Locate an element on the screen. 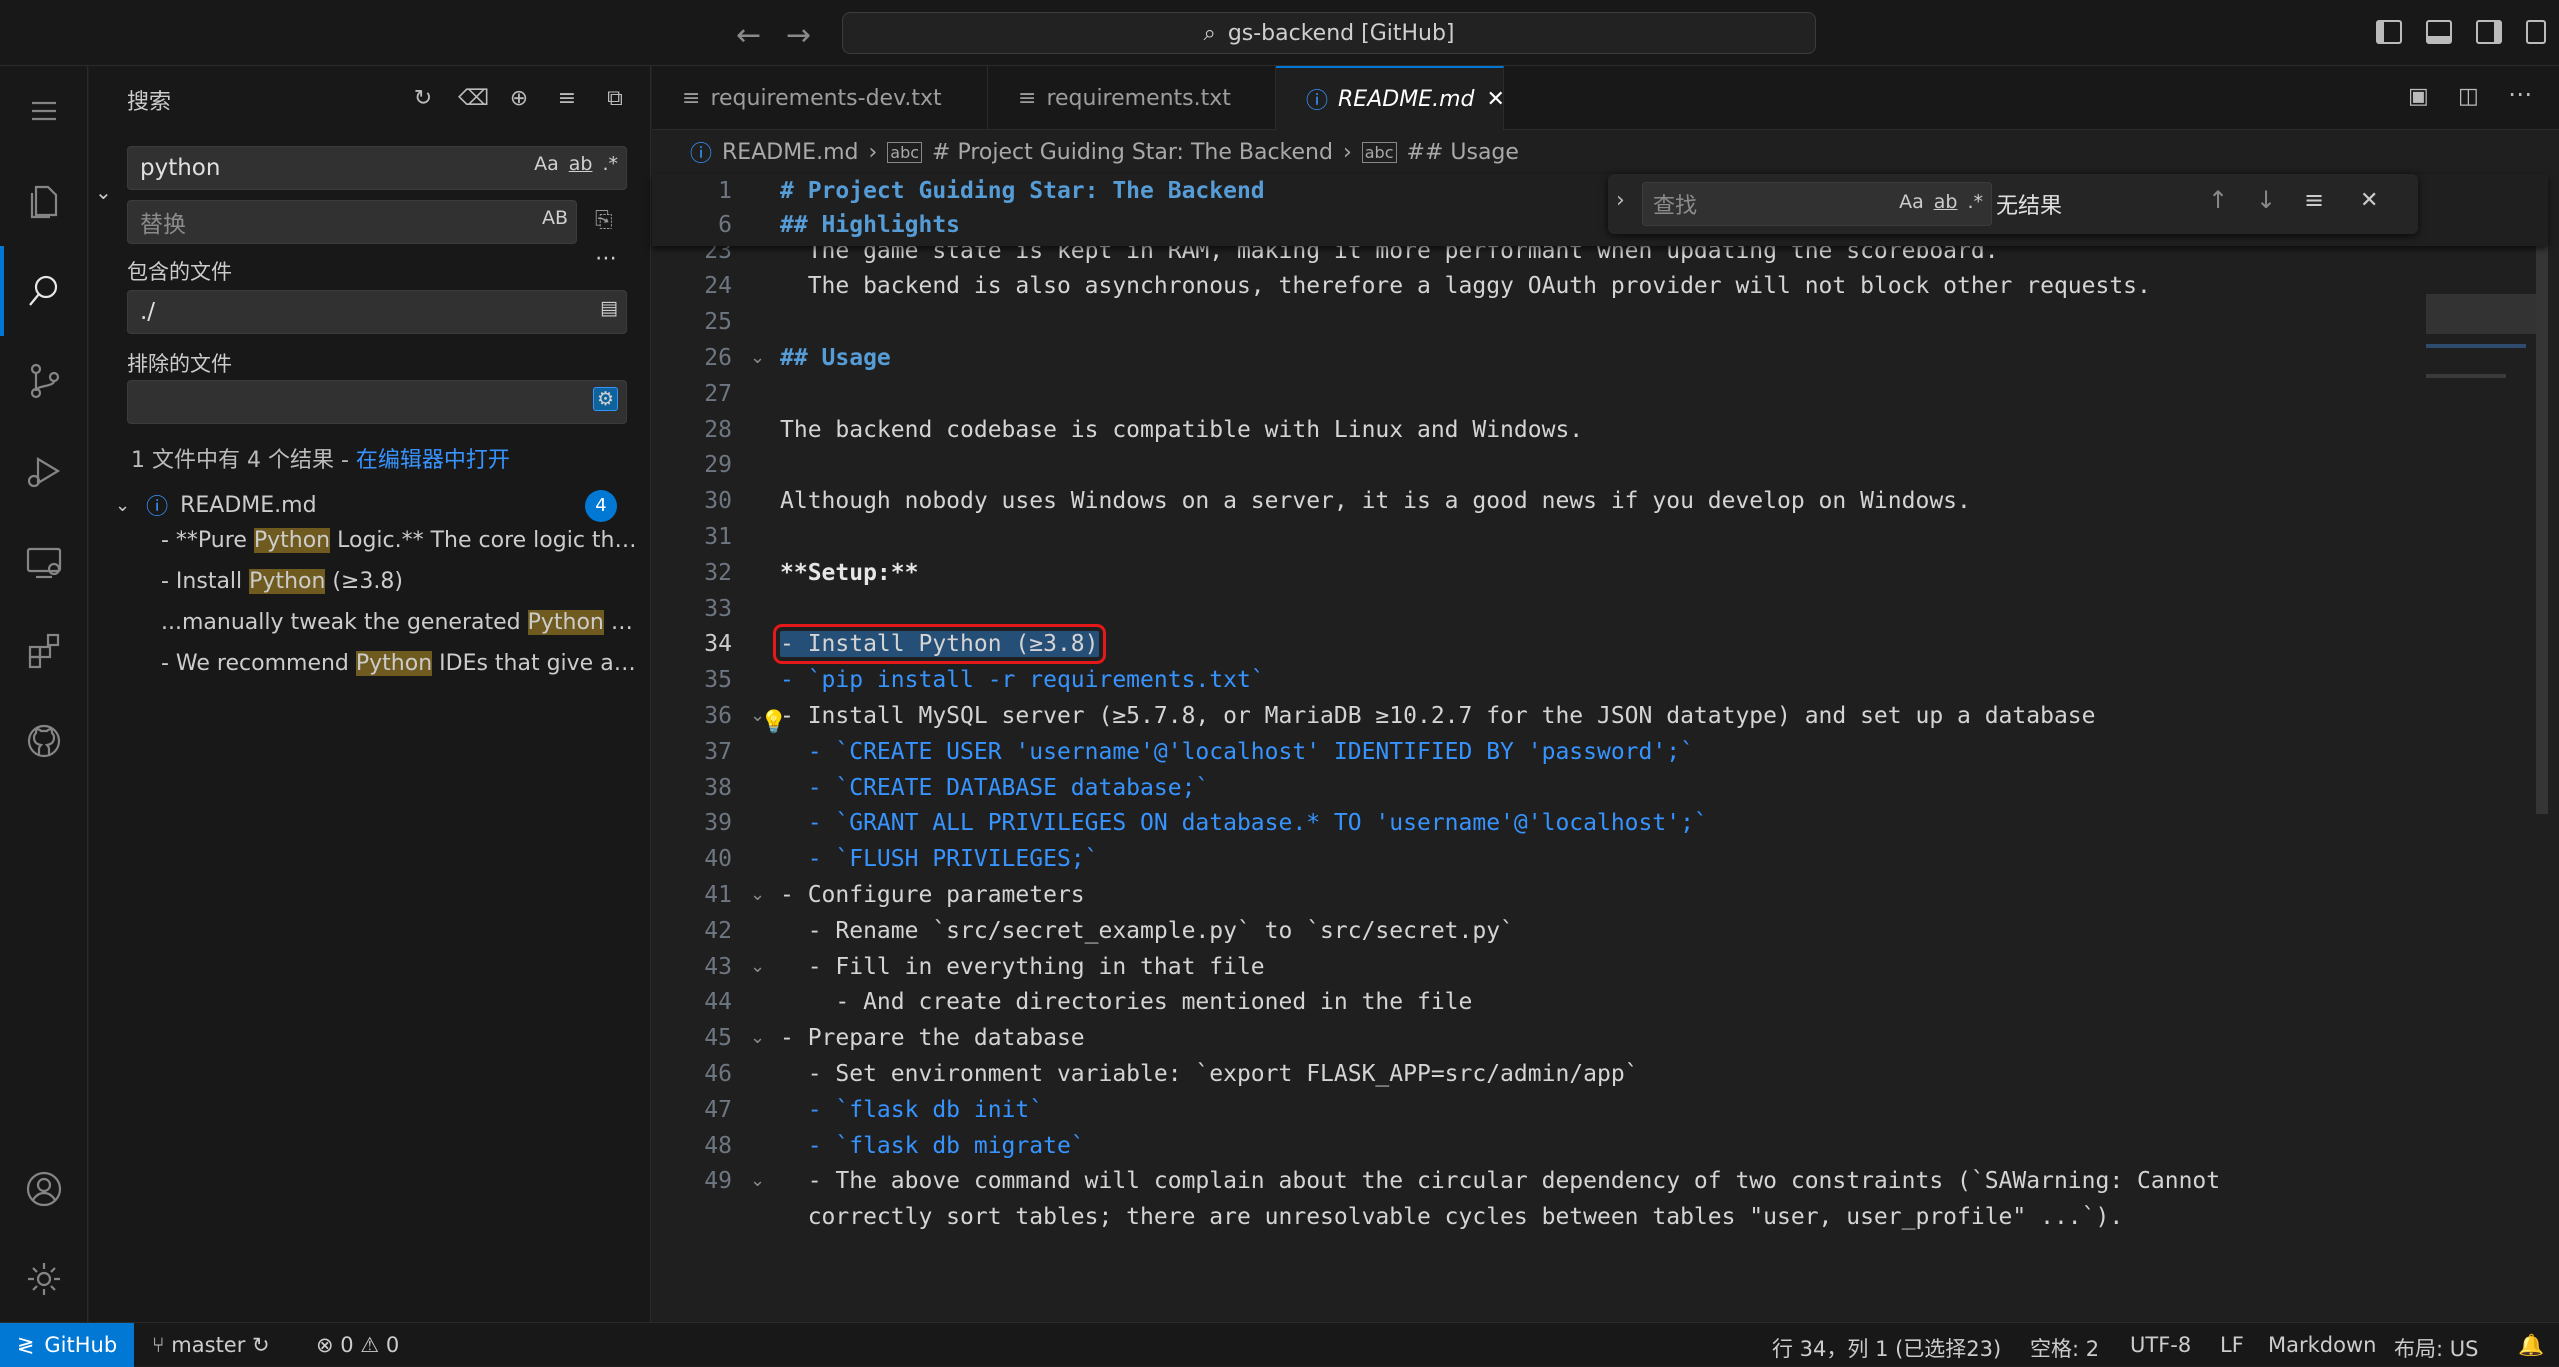 This screenshot has height=1367, width=2559. list-item: - Install Python (≥3.8) is located at coordinates (401, 581).